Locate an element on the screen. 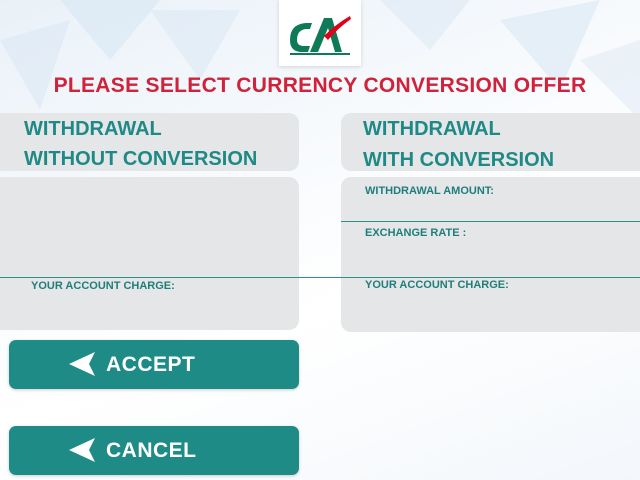 This screenshot has width=640, height=480. credit-agricole-logo is located at coordinates (320, 33).